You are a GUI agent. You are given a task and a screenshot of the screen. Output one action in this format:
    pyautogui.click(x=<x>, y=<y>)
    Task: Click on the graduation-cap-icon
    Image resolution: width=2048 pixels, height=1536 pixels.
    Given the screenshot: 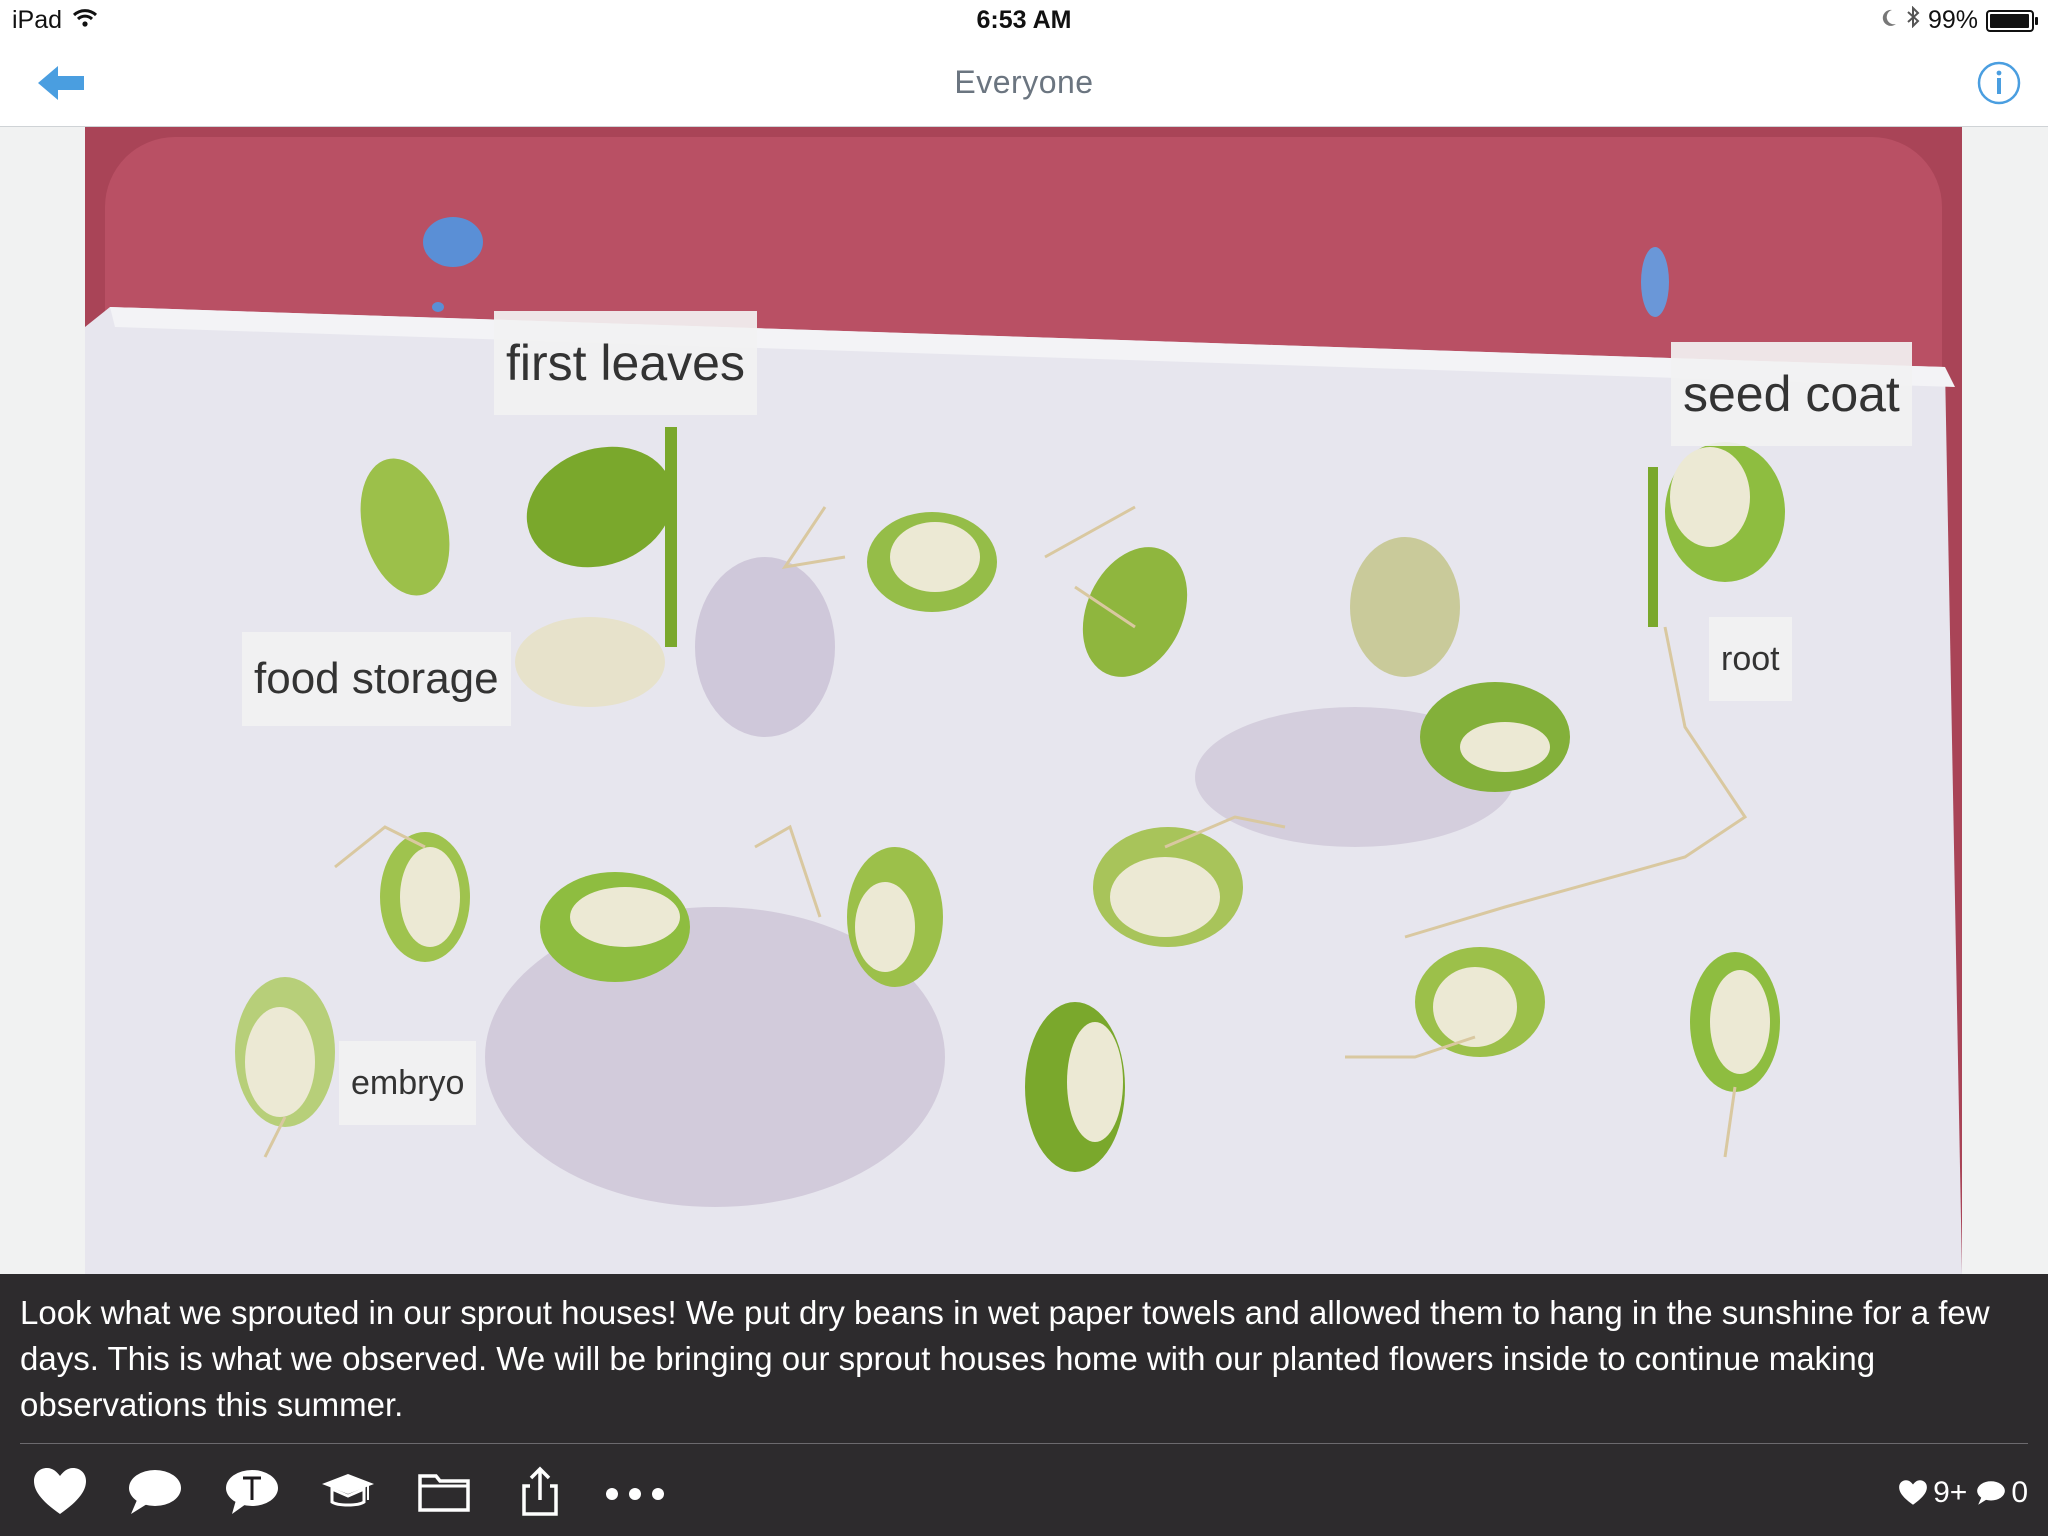 What is the action you would take?
    pyautogui.click(x=348, y=1490)
    